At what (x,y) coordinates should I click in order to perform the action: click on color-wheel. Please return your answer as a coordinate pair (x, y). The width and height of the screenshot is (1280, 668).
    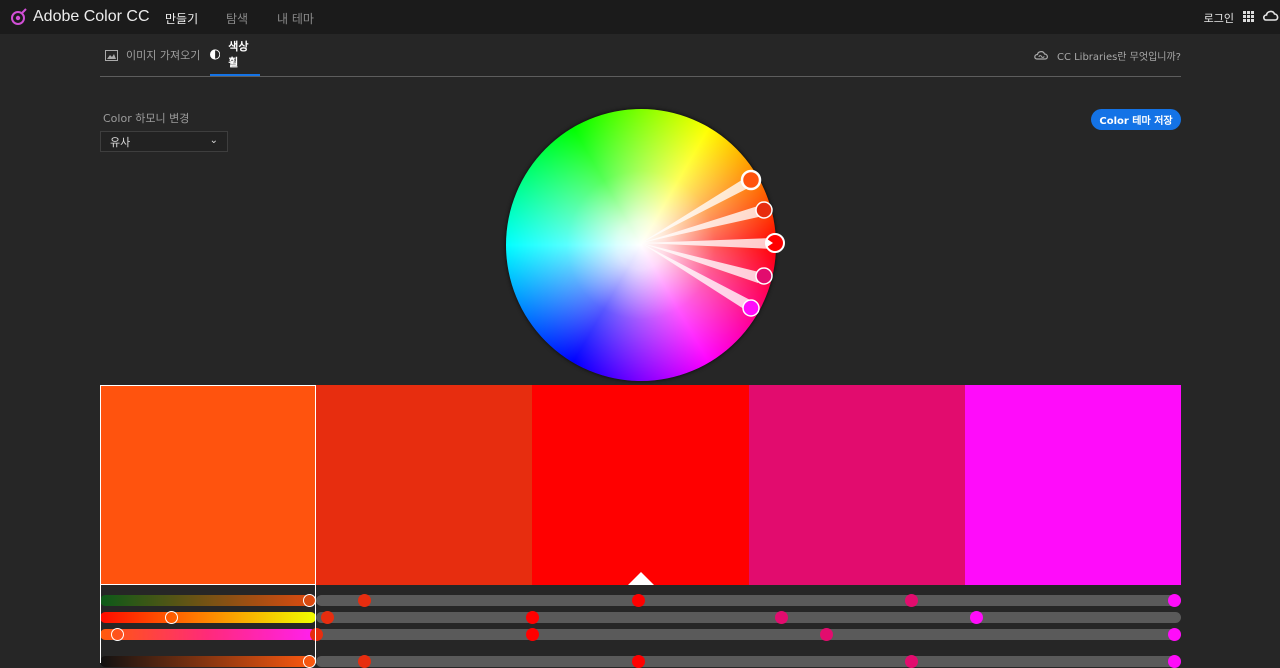
    Looking at the image, I should click on (642, 244).